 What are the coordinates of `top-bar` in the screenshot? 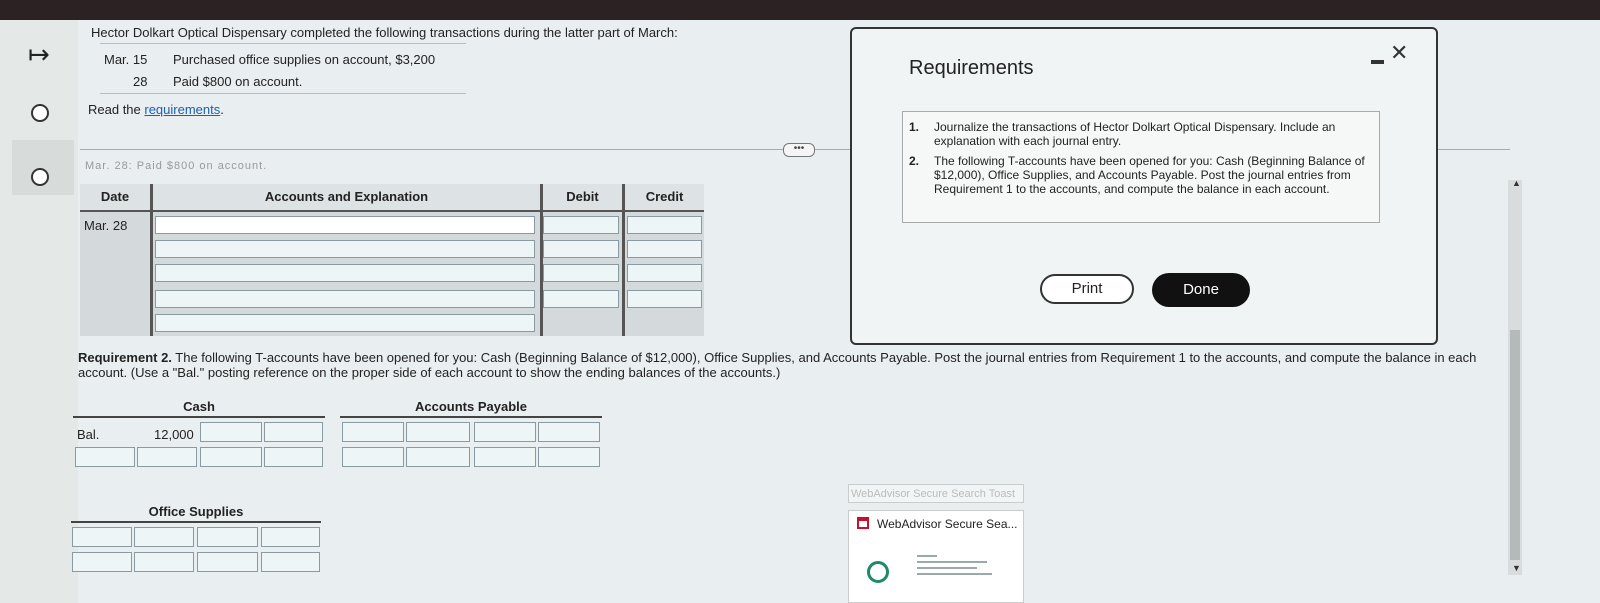 It's located at (800, 10).